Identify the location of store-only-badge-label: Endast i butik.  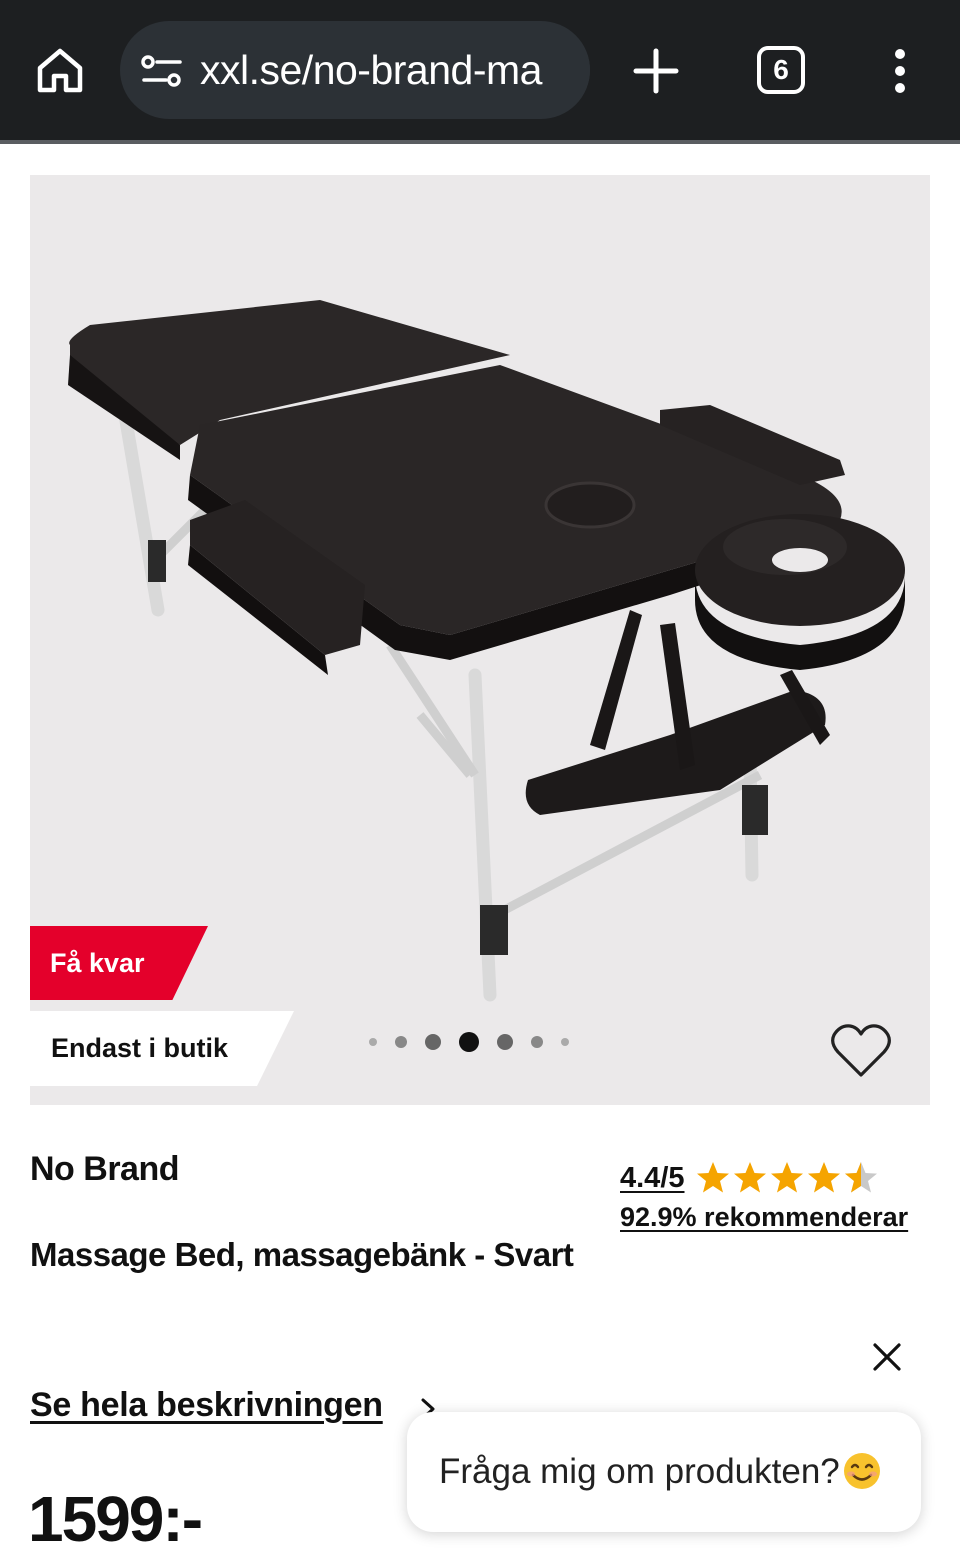
(140, 1048).